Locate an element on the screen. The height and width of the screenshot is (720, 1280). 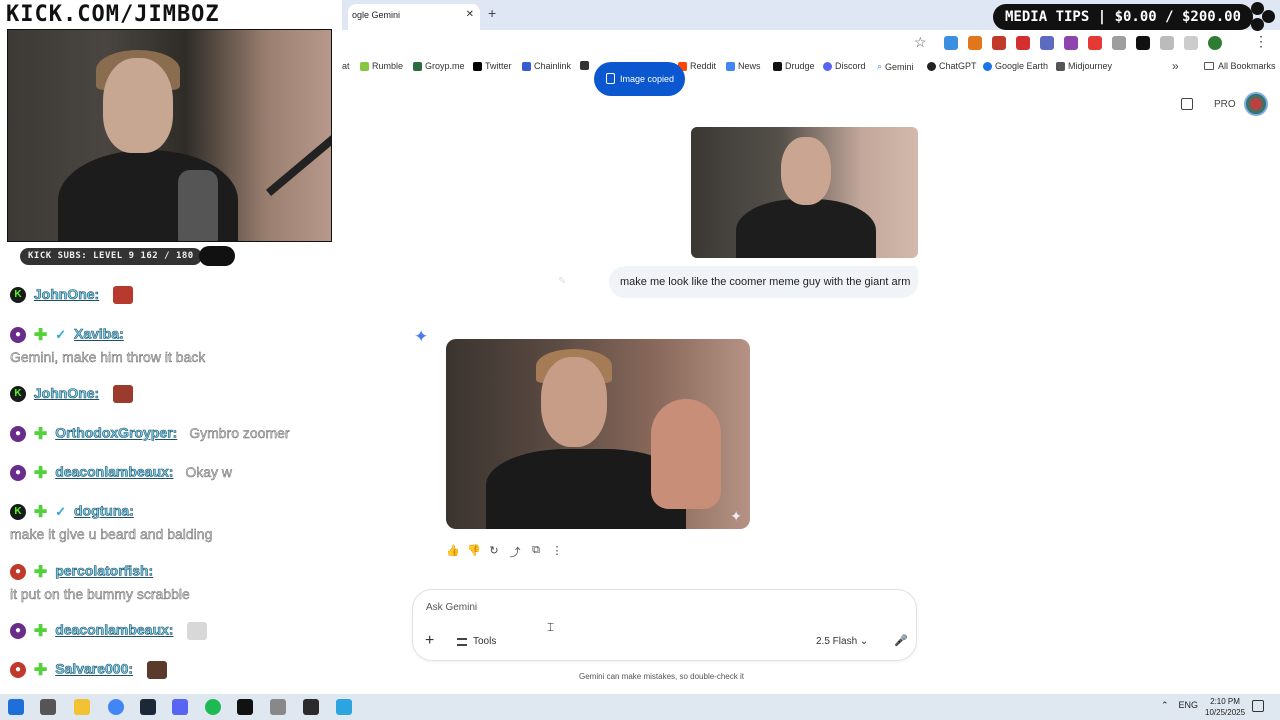
bookmark-twitter: Twitter is located at coordinates (492, 66).